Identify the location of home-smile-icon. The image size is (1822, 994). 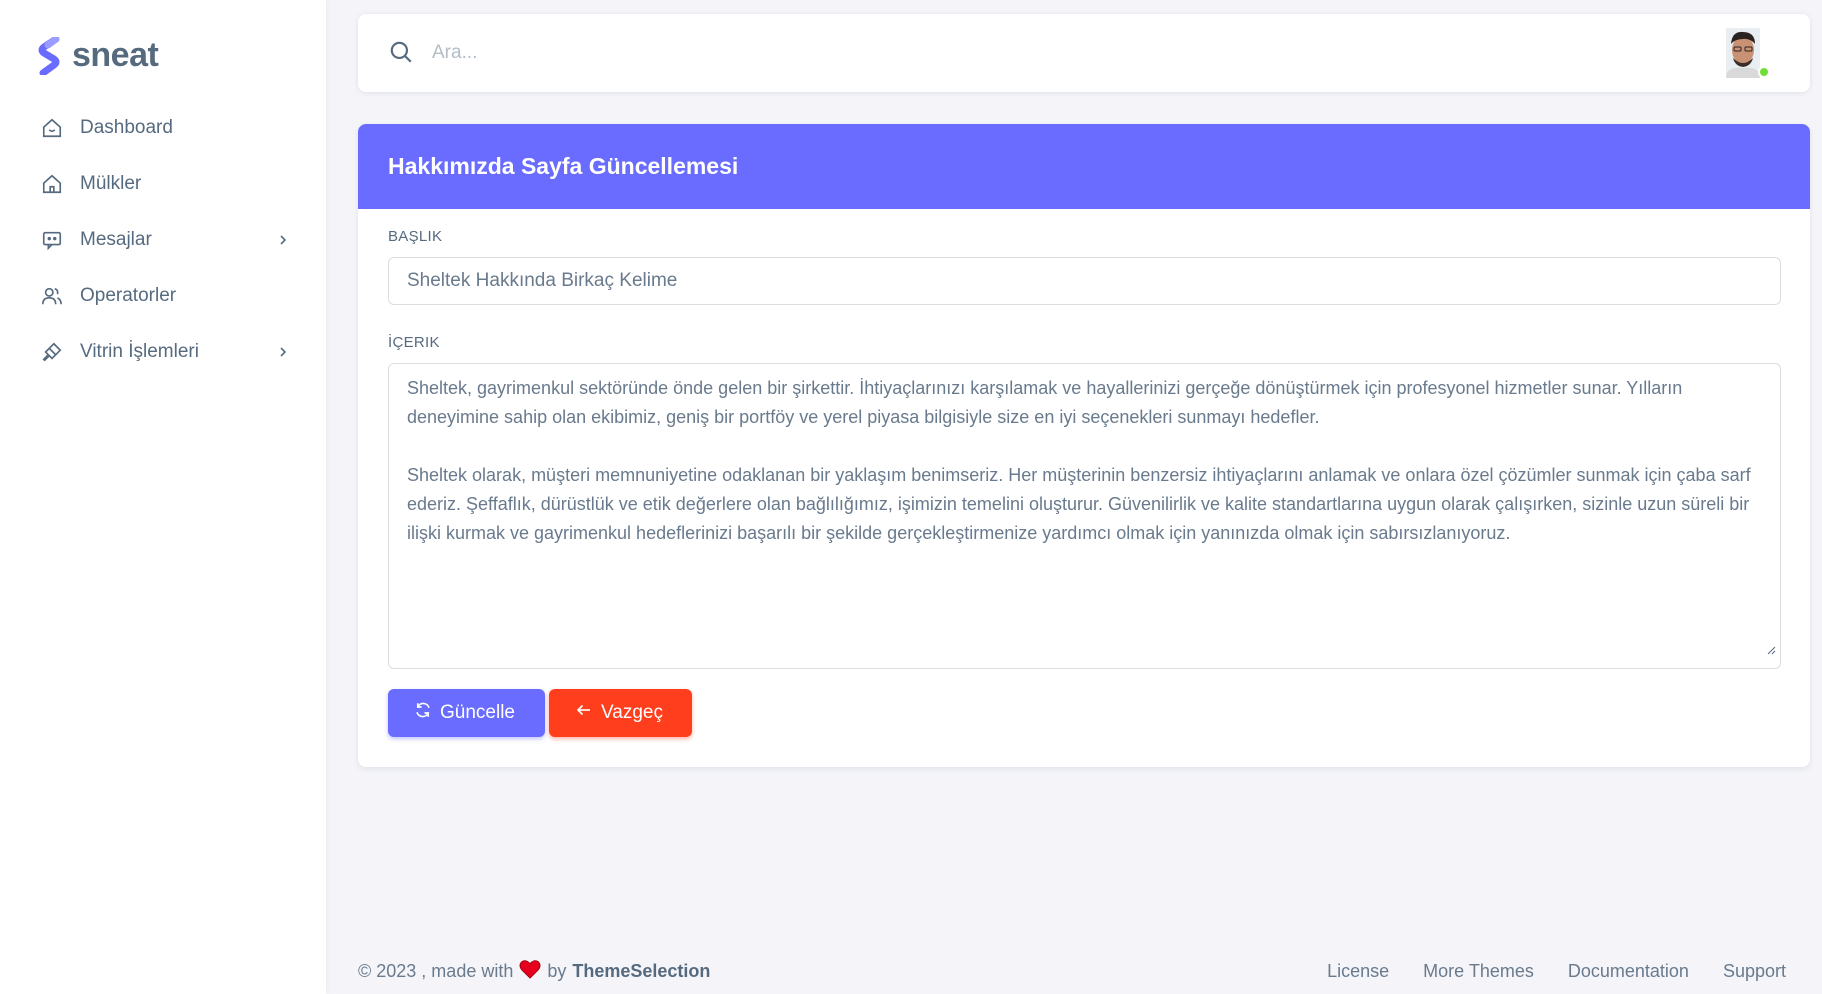
(52, 128).